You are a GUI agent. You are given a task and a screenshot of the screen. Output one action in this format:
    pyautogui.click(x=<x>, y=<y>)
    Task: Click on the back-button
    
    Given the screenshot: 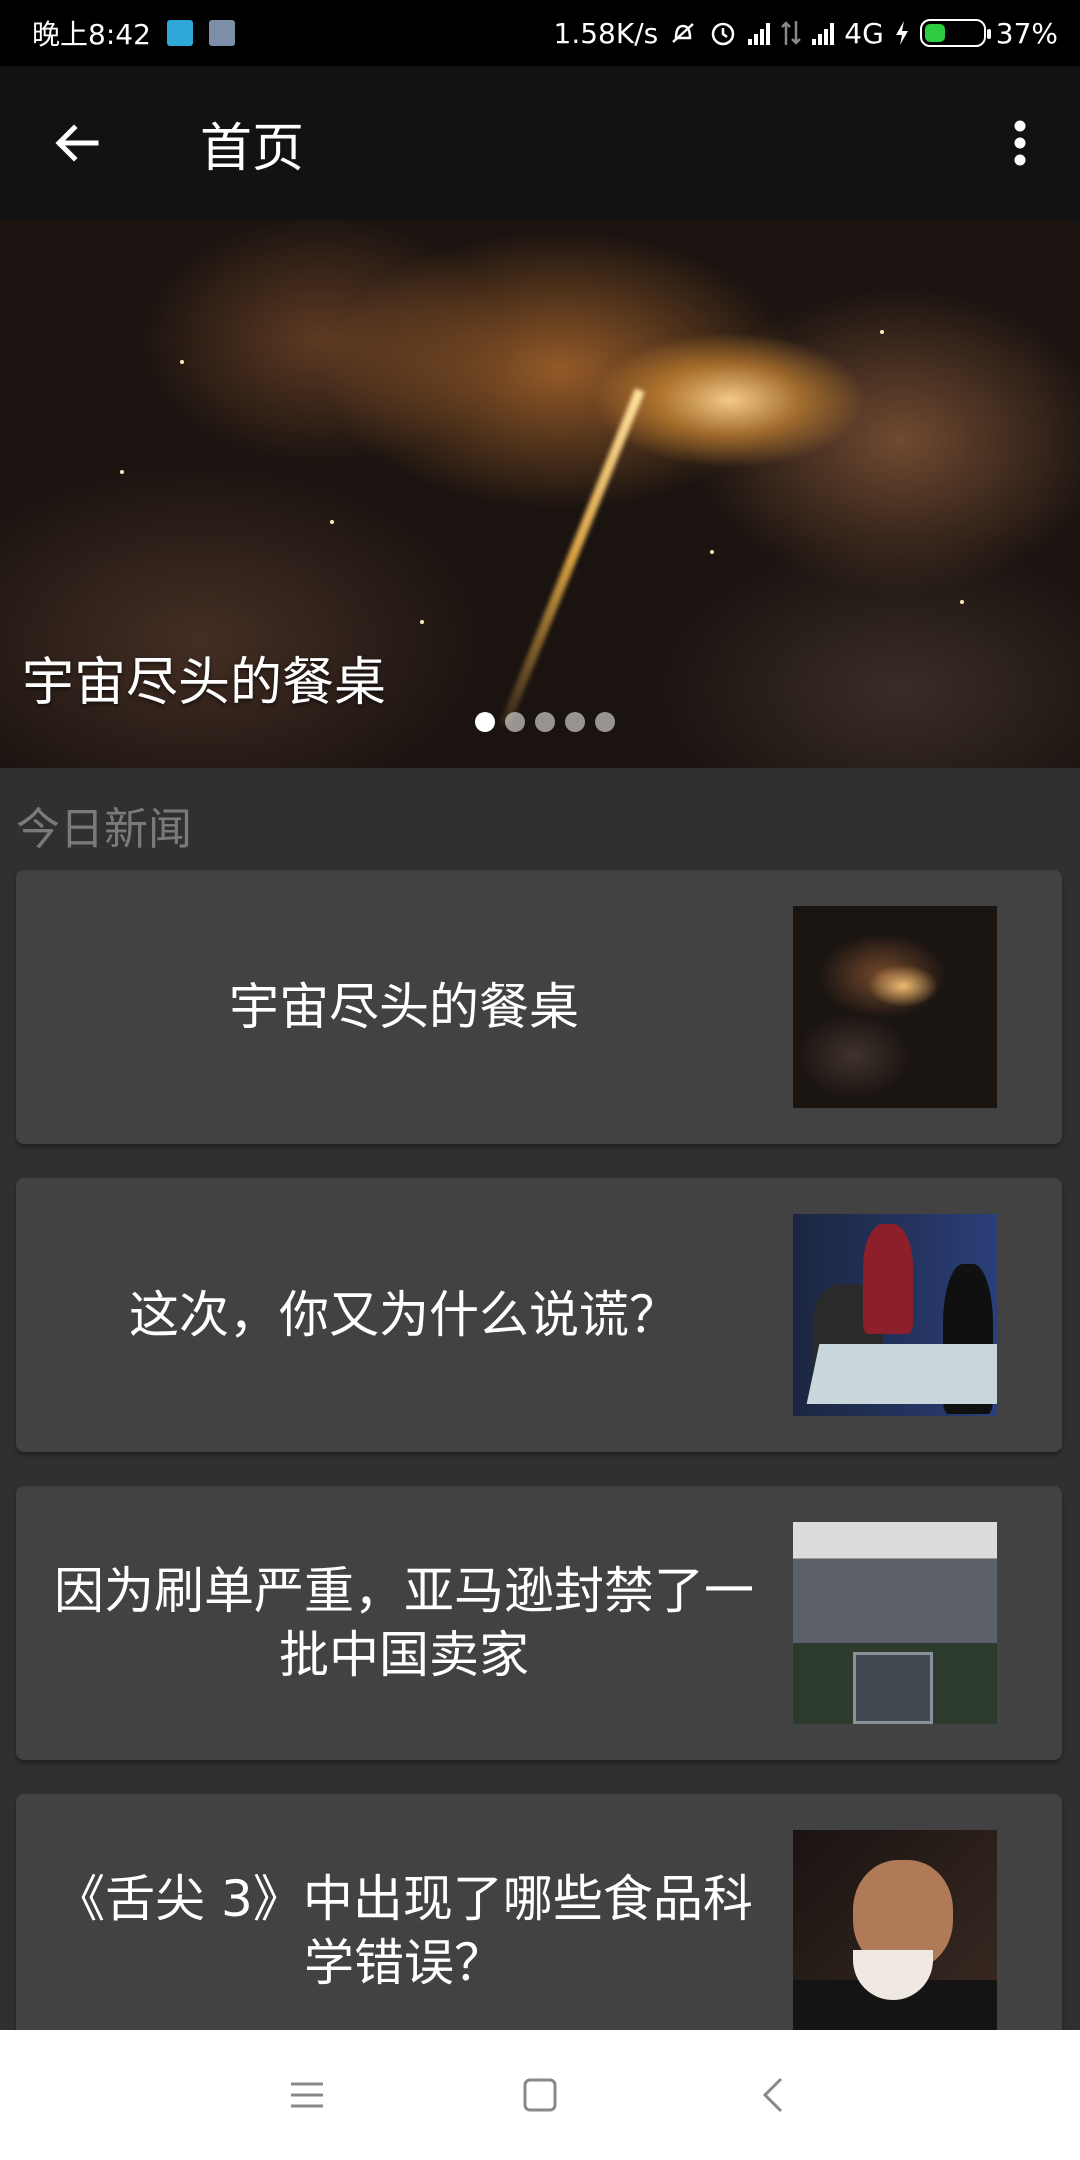 What is the action you would take?
    pyautogui.click(x=77, y=143)
    